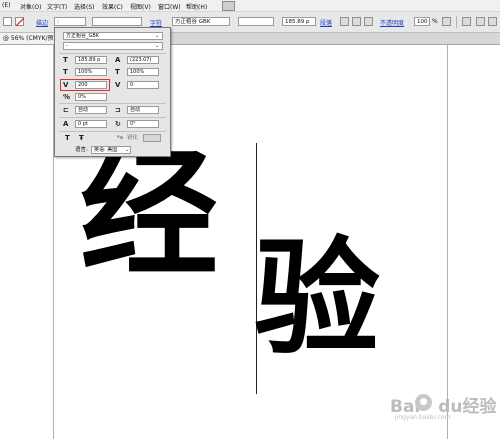  Describe the element at coordinates (466, 21) in the screenshot. I see `transform-icon` at that location.